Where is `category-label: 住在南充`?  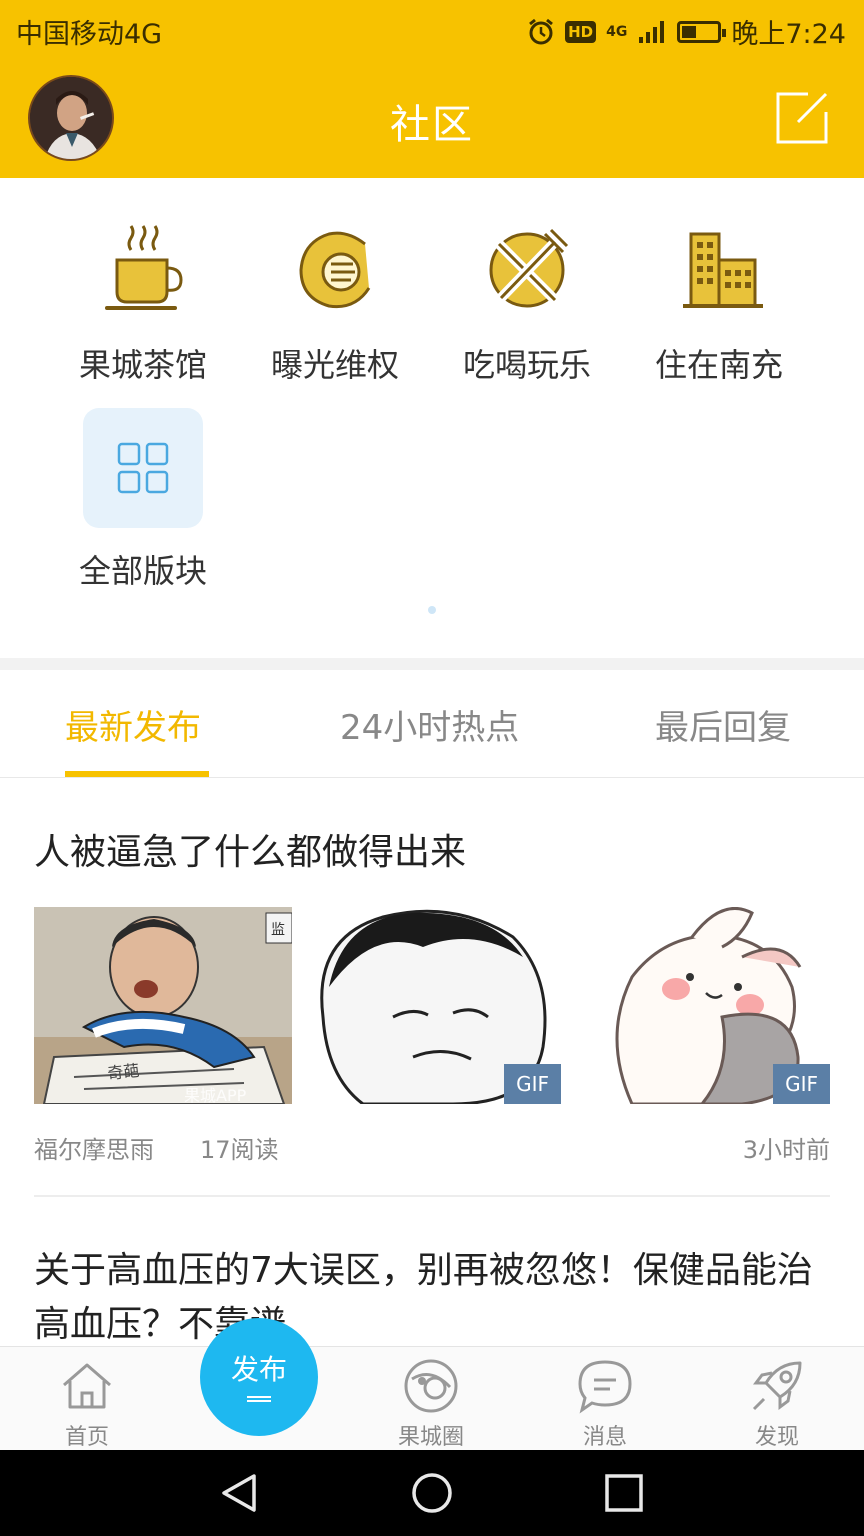 category-label: 住在南充 is located at coordinates (718, 365).